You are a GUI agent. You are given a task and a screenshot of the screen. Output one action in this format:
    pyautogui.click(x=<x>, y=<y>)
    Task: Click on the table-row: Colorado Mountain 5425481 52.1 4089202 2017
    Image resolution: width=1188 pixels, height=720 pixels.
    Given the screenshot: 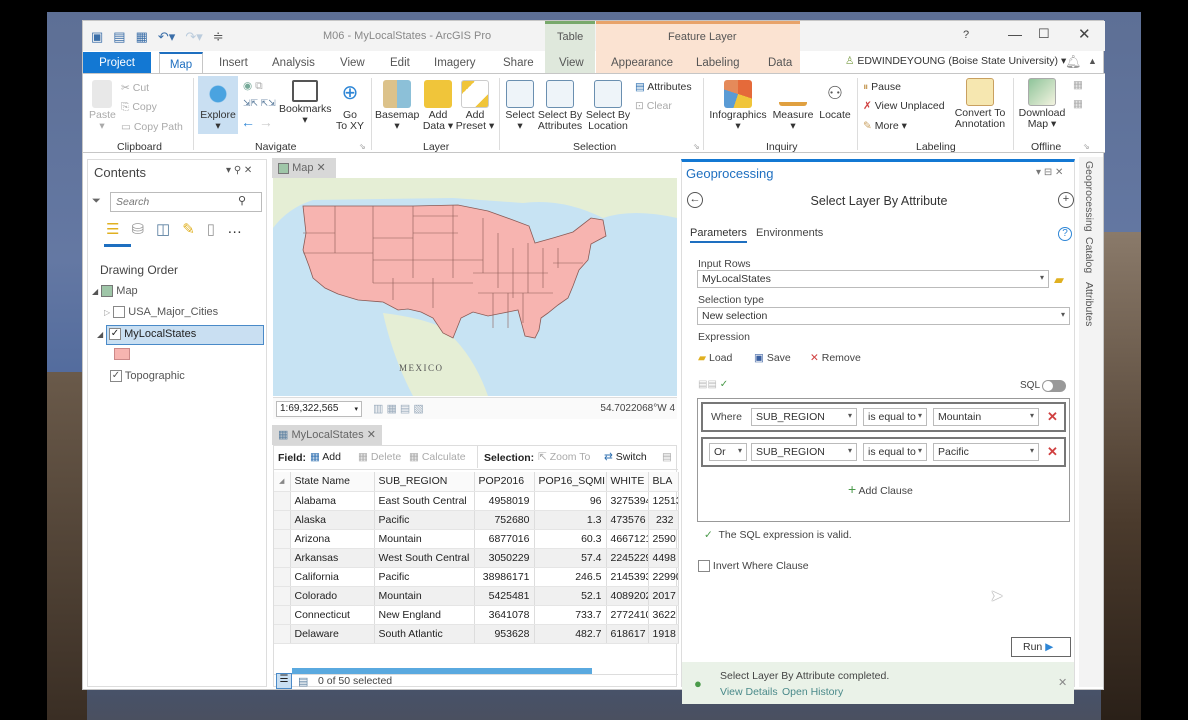 What is the action you would take?
    pyautogui.click(x=476, y=596)
    